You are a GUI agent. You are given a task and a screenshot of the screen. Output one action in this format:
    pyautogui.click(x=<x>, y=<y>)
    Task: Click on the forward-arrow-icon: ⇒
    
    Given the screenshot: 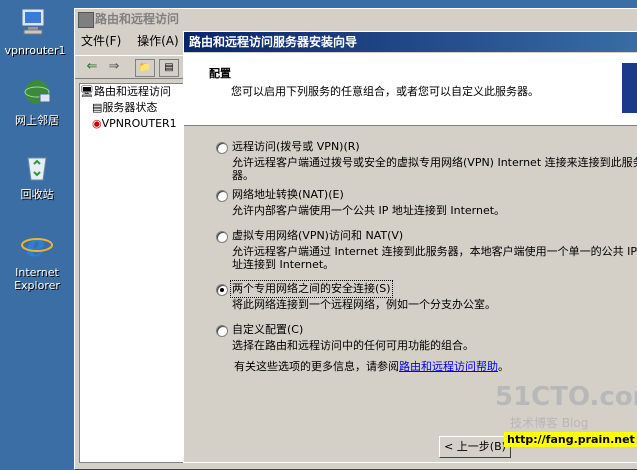 What is the action you would take?
    pyautogui.click(x=114, y=67)
    